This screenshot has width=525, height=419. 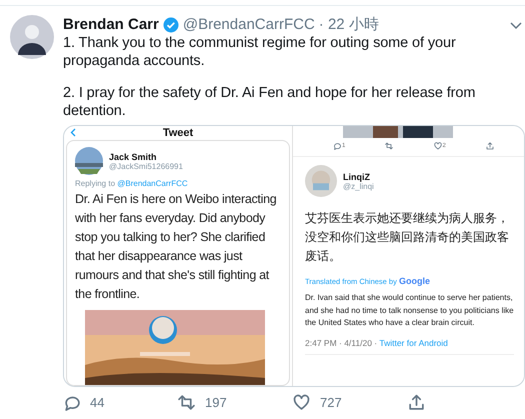 I want to click on tweet-text: Dr. Ai Fen is here on Weibo interacting with her fans everyday. Did anybody stop you talking to her? She clarified that her disappearance was just rumours and that she's still fighting at the frontline., so click(x=176, y=247).